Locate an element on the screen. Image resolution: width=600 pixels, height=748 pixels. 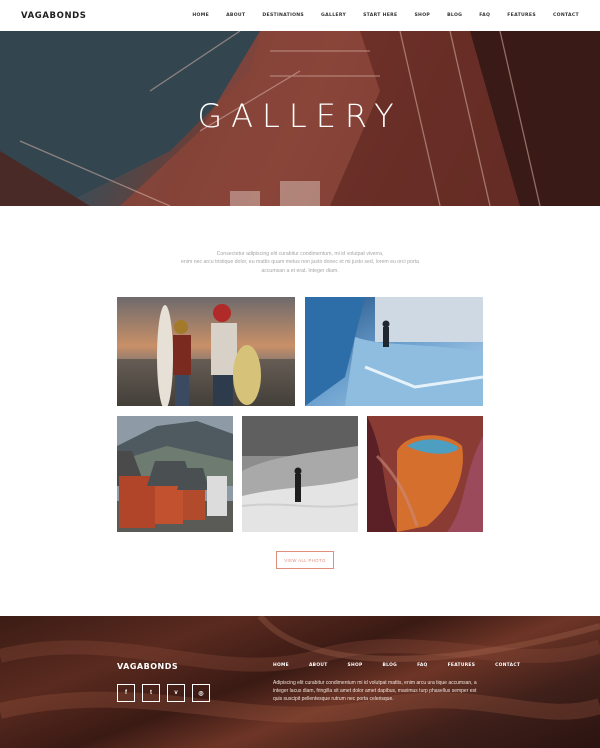
nav-contact: CONTACT is located at coordinates (566, 15).